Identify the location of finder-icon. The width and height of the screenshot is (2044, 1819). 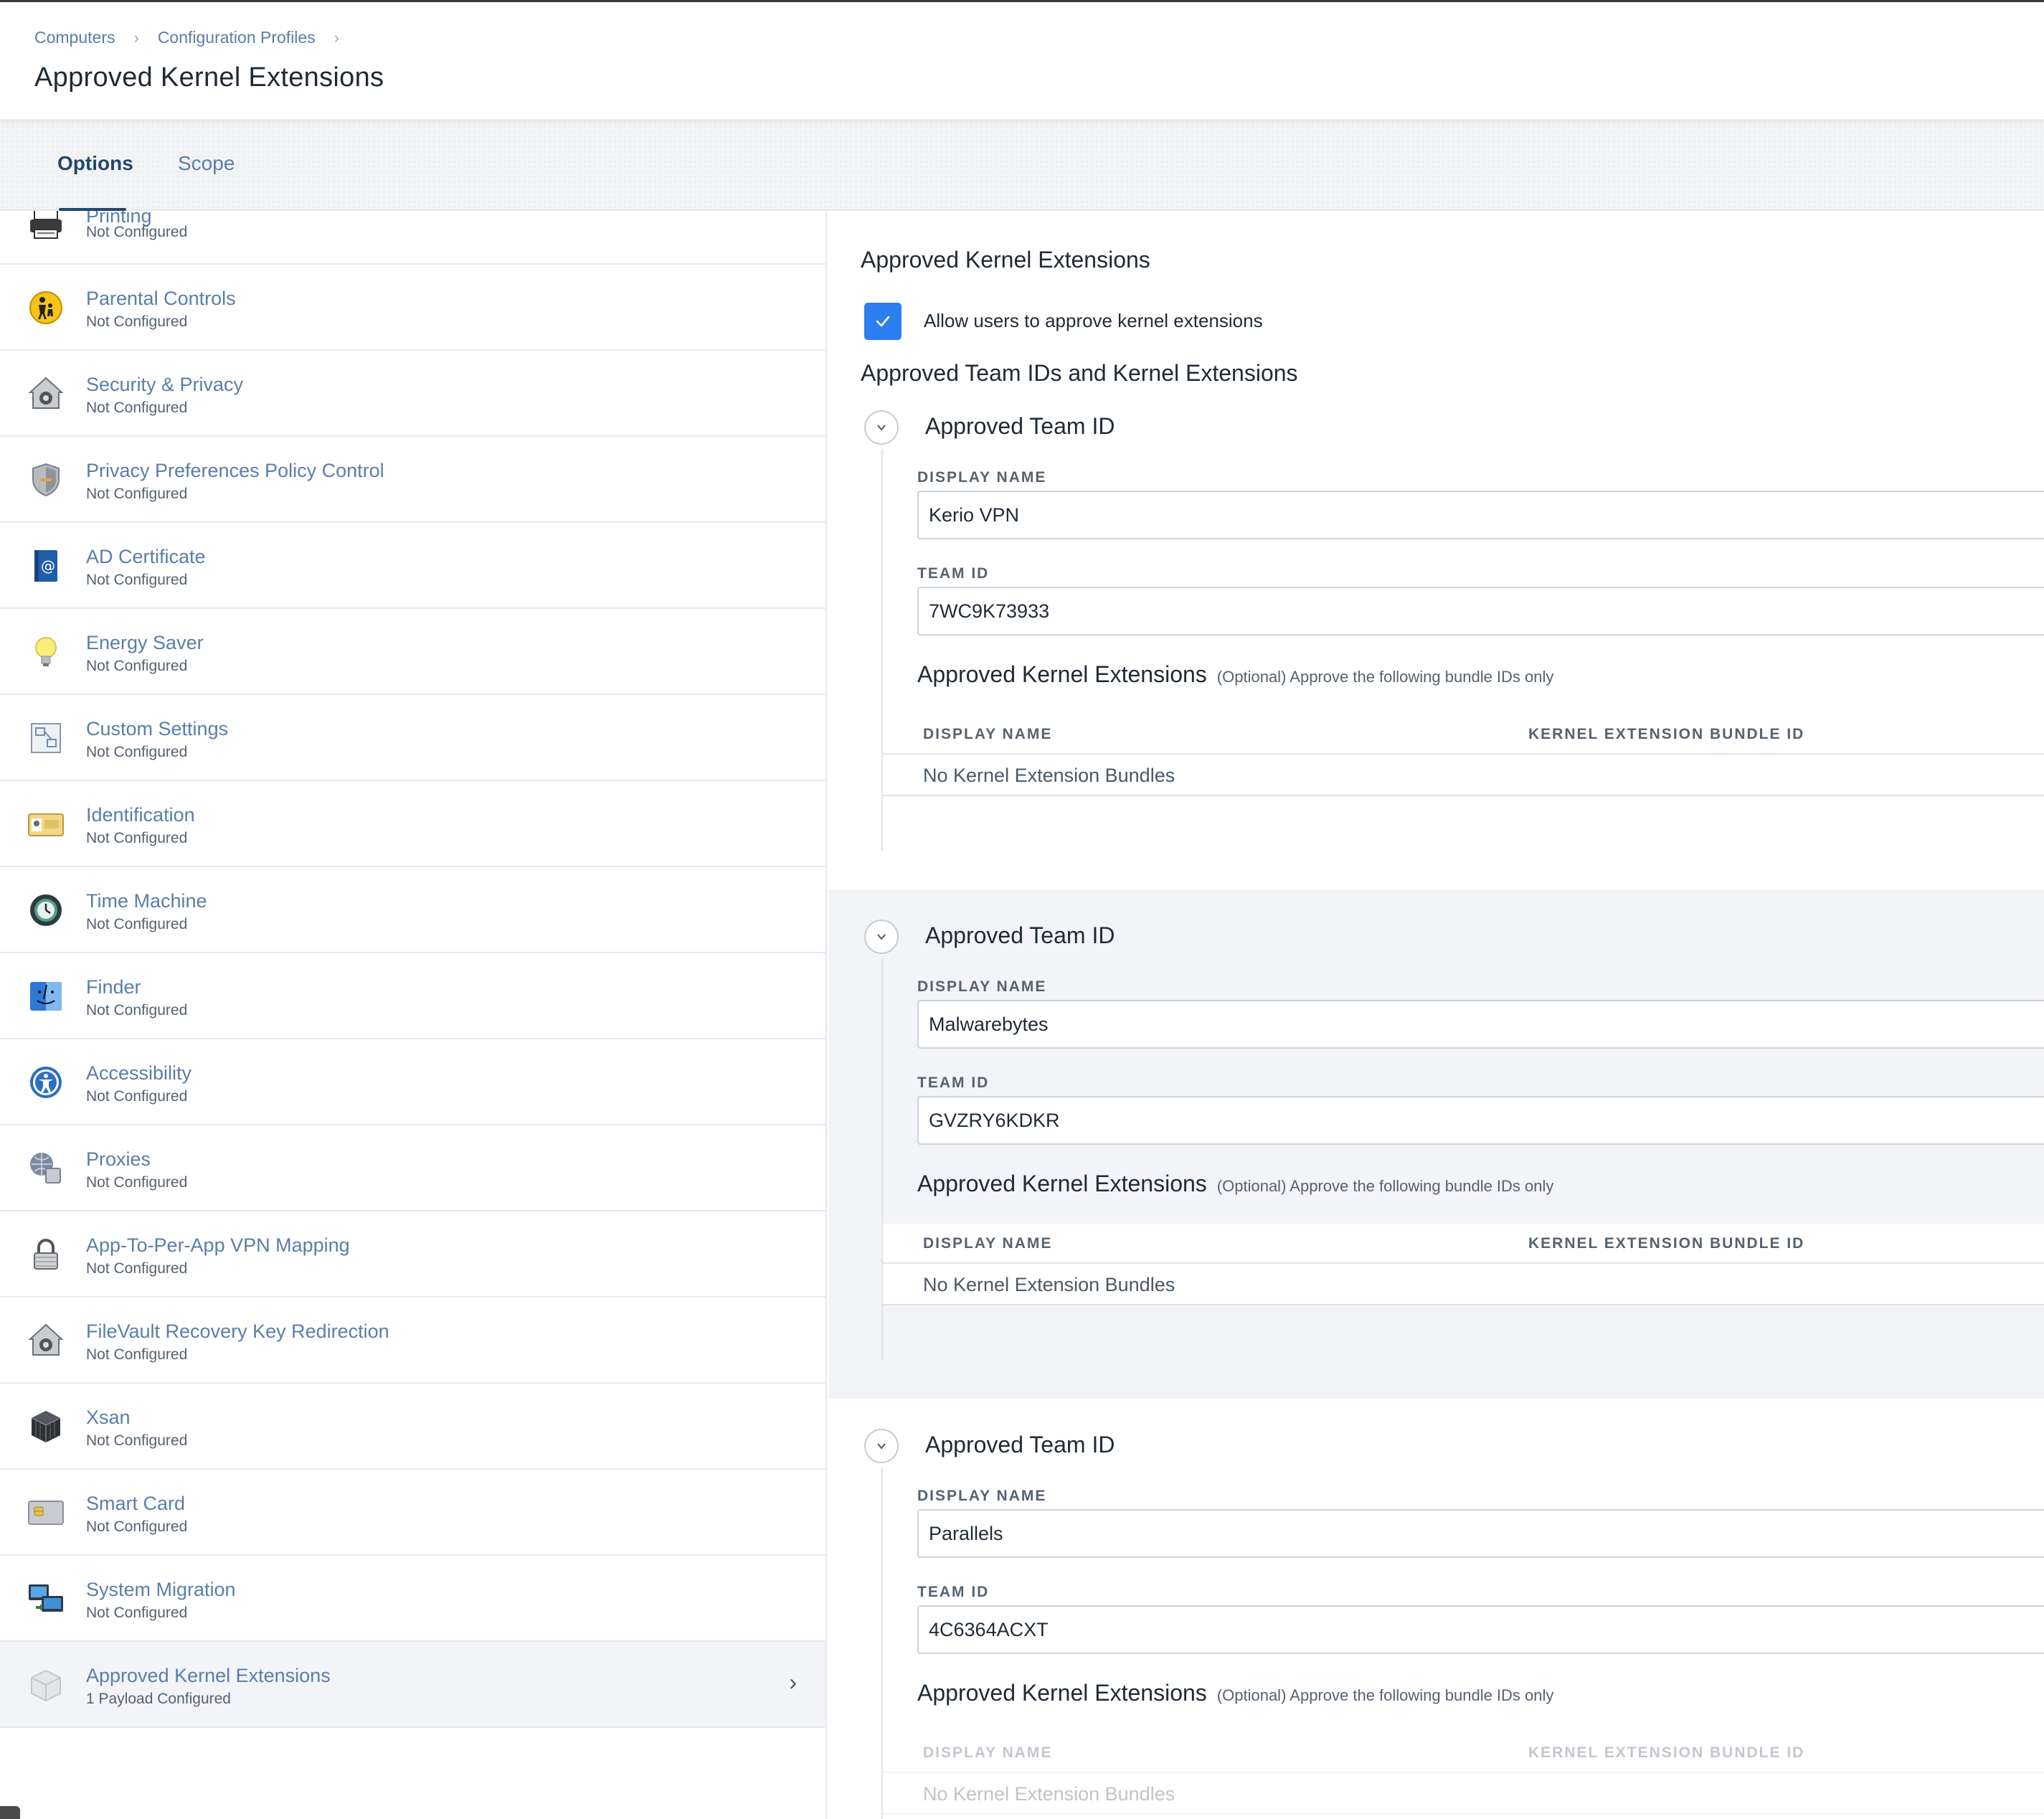
(46, 996).